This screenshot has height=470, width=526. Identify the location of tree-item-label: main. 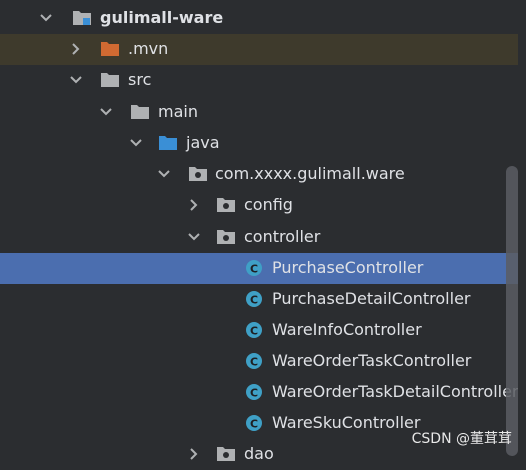
(178, 111).